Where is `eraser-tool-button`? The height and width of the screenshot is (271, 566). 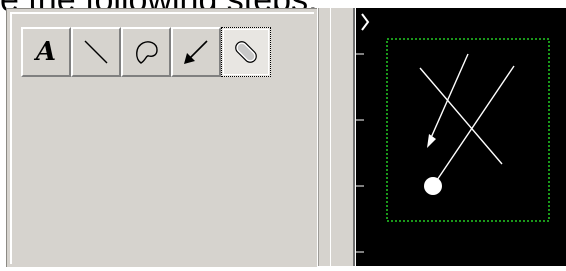 eraser-tool-button is located at coordinates (246, 52).